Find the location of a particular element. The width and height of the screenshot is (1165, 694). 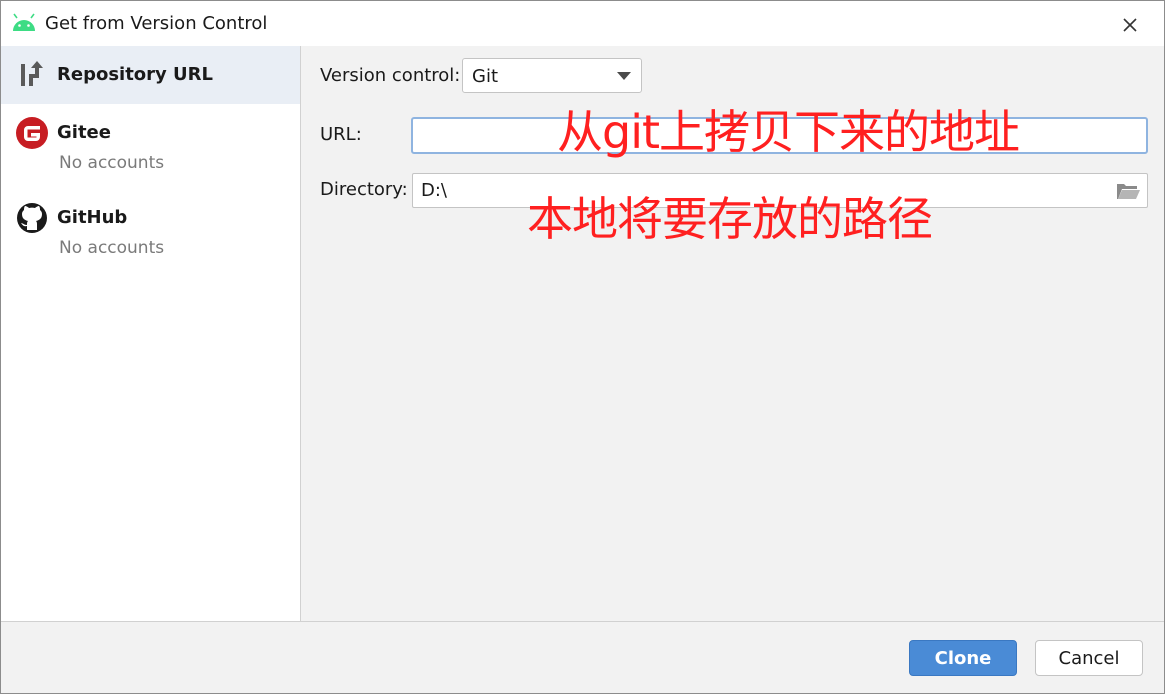

sidebar-item-repository-url: Repository URL is located at coordinates (150, 75).